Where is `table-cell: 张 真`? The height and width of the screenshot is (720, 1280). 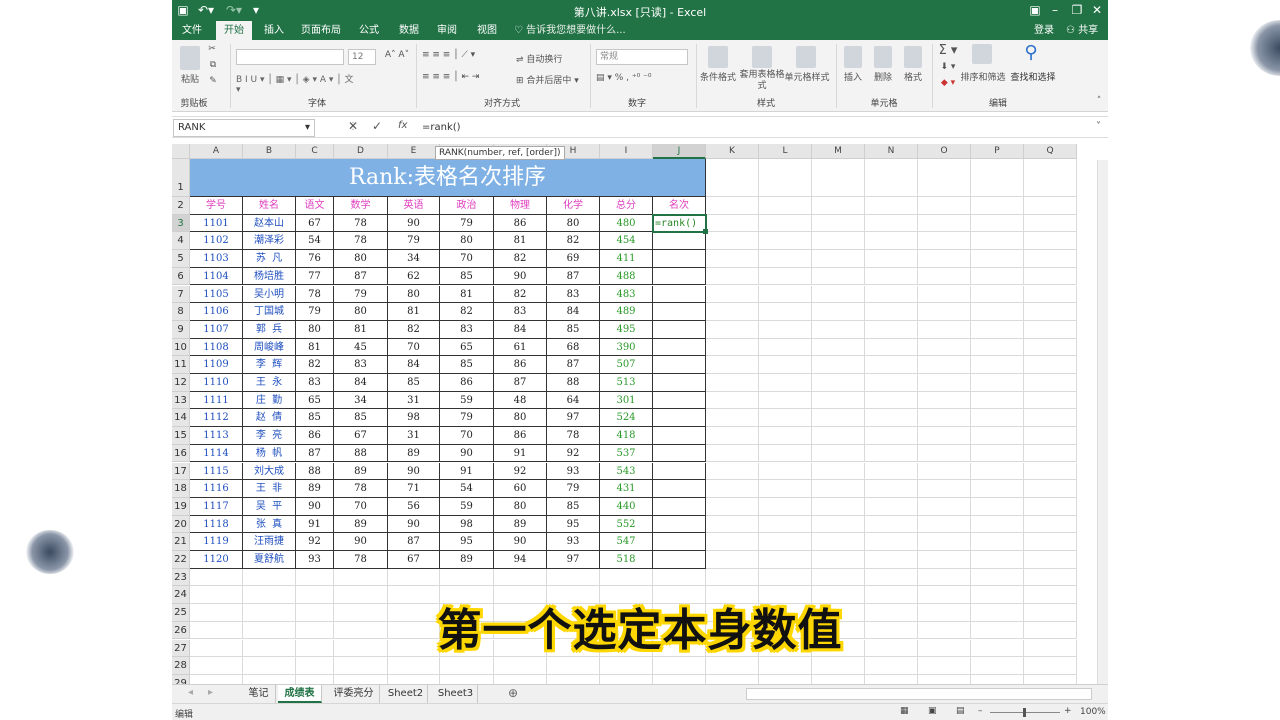 table-cell: 张 真 is located at coordinates (269, 524).